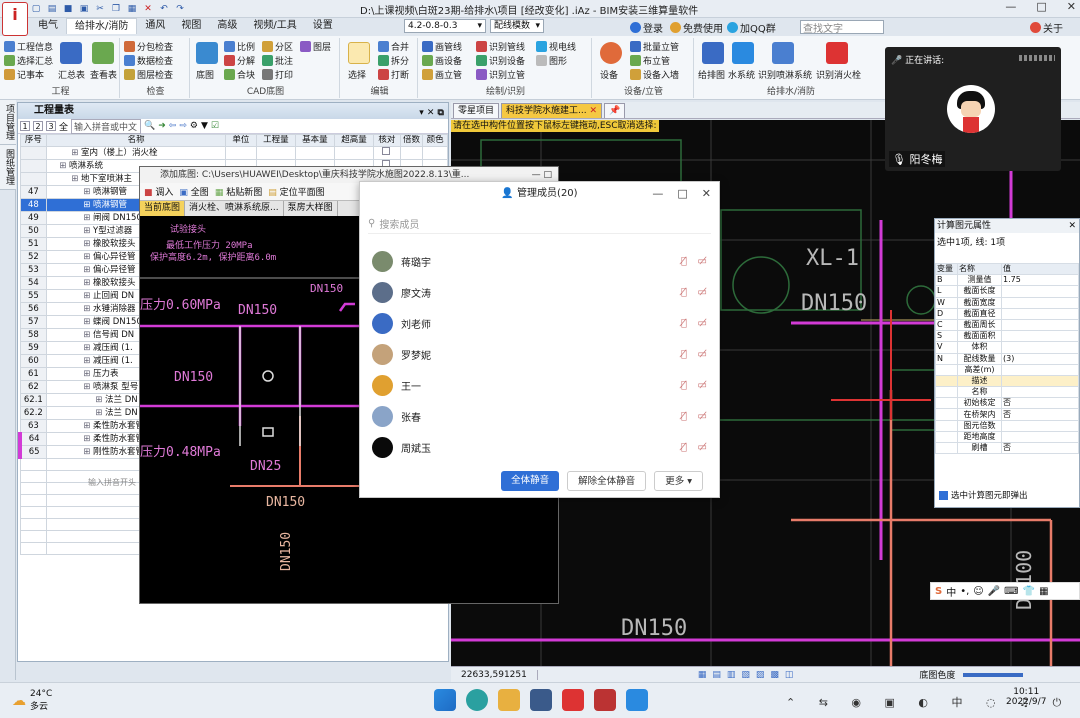 Image resolution: width=1080 pixels, height=718 pixels. I want to click on member-row: 廖文涛 🎙̸ ▭̸, so click(539, 292).